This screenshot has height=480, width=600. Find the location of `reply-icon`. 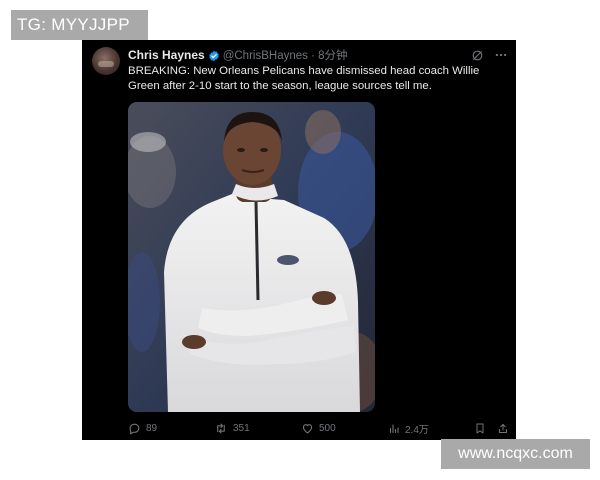

reply-icon is located at coordinates (134, 428).